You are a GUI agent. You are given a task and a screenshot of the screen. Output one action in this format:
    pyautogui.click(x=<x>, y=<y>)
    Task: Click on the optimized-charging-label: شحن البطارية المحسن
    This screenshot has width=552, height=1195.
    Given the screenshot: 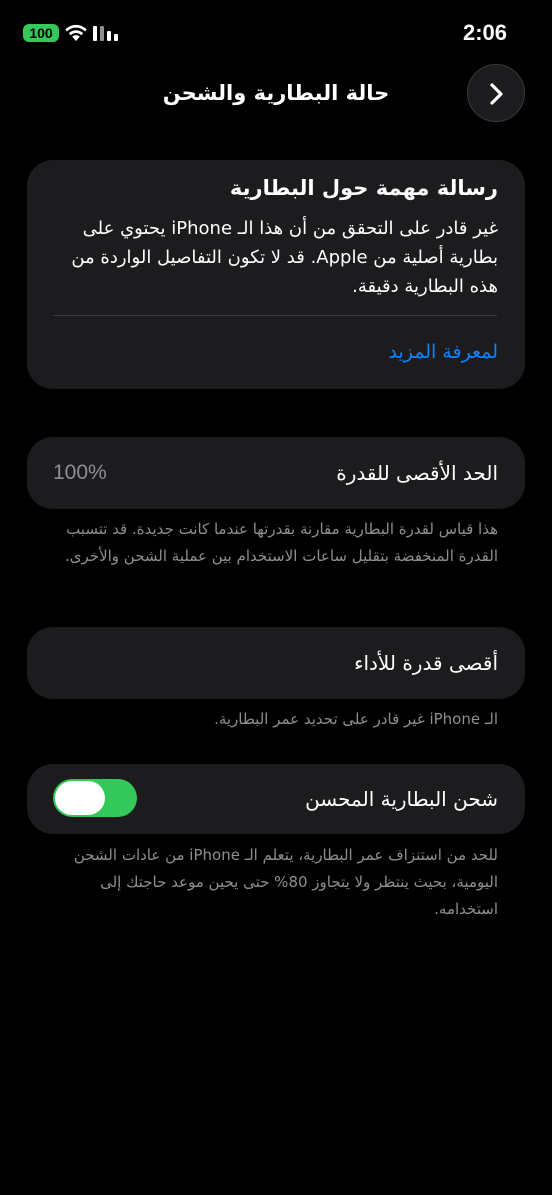 What is the action you would take?
    pyautogui.click(x=401, y=799)
    